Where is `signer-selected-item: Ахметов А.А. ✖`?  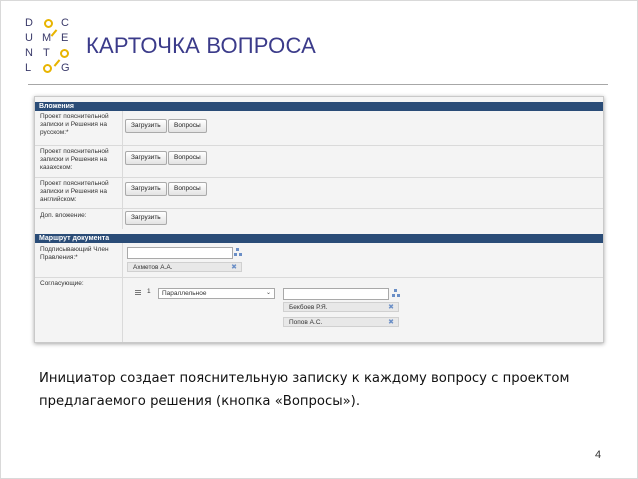 signer-selected-item: Ахметов А.А. ✖ is located at coordinates (184, 267).